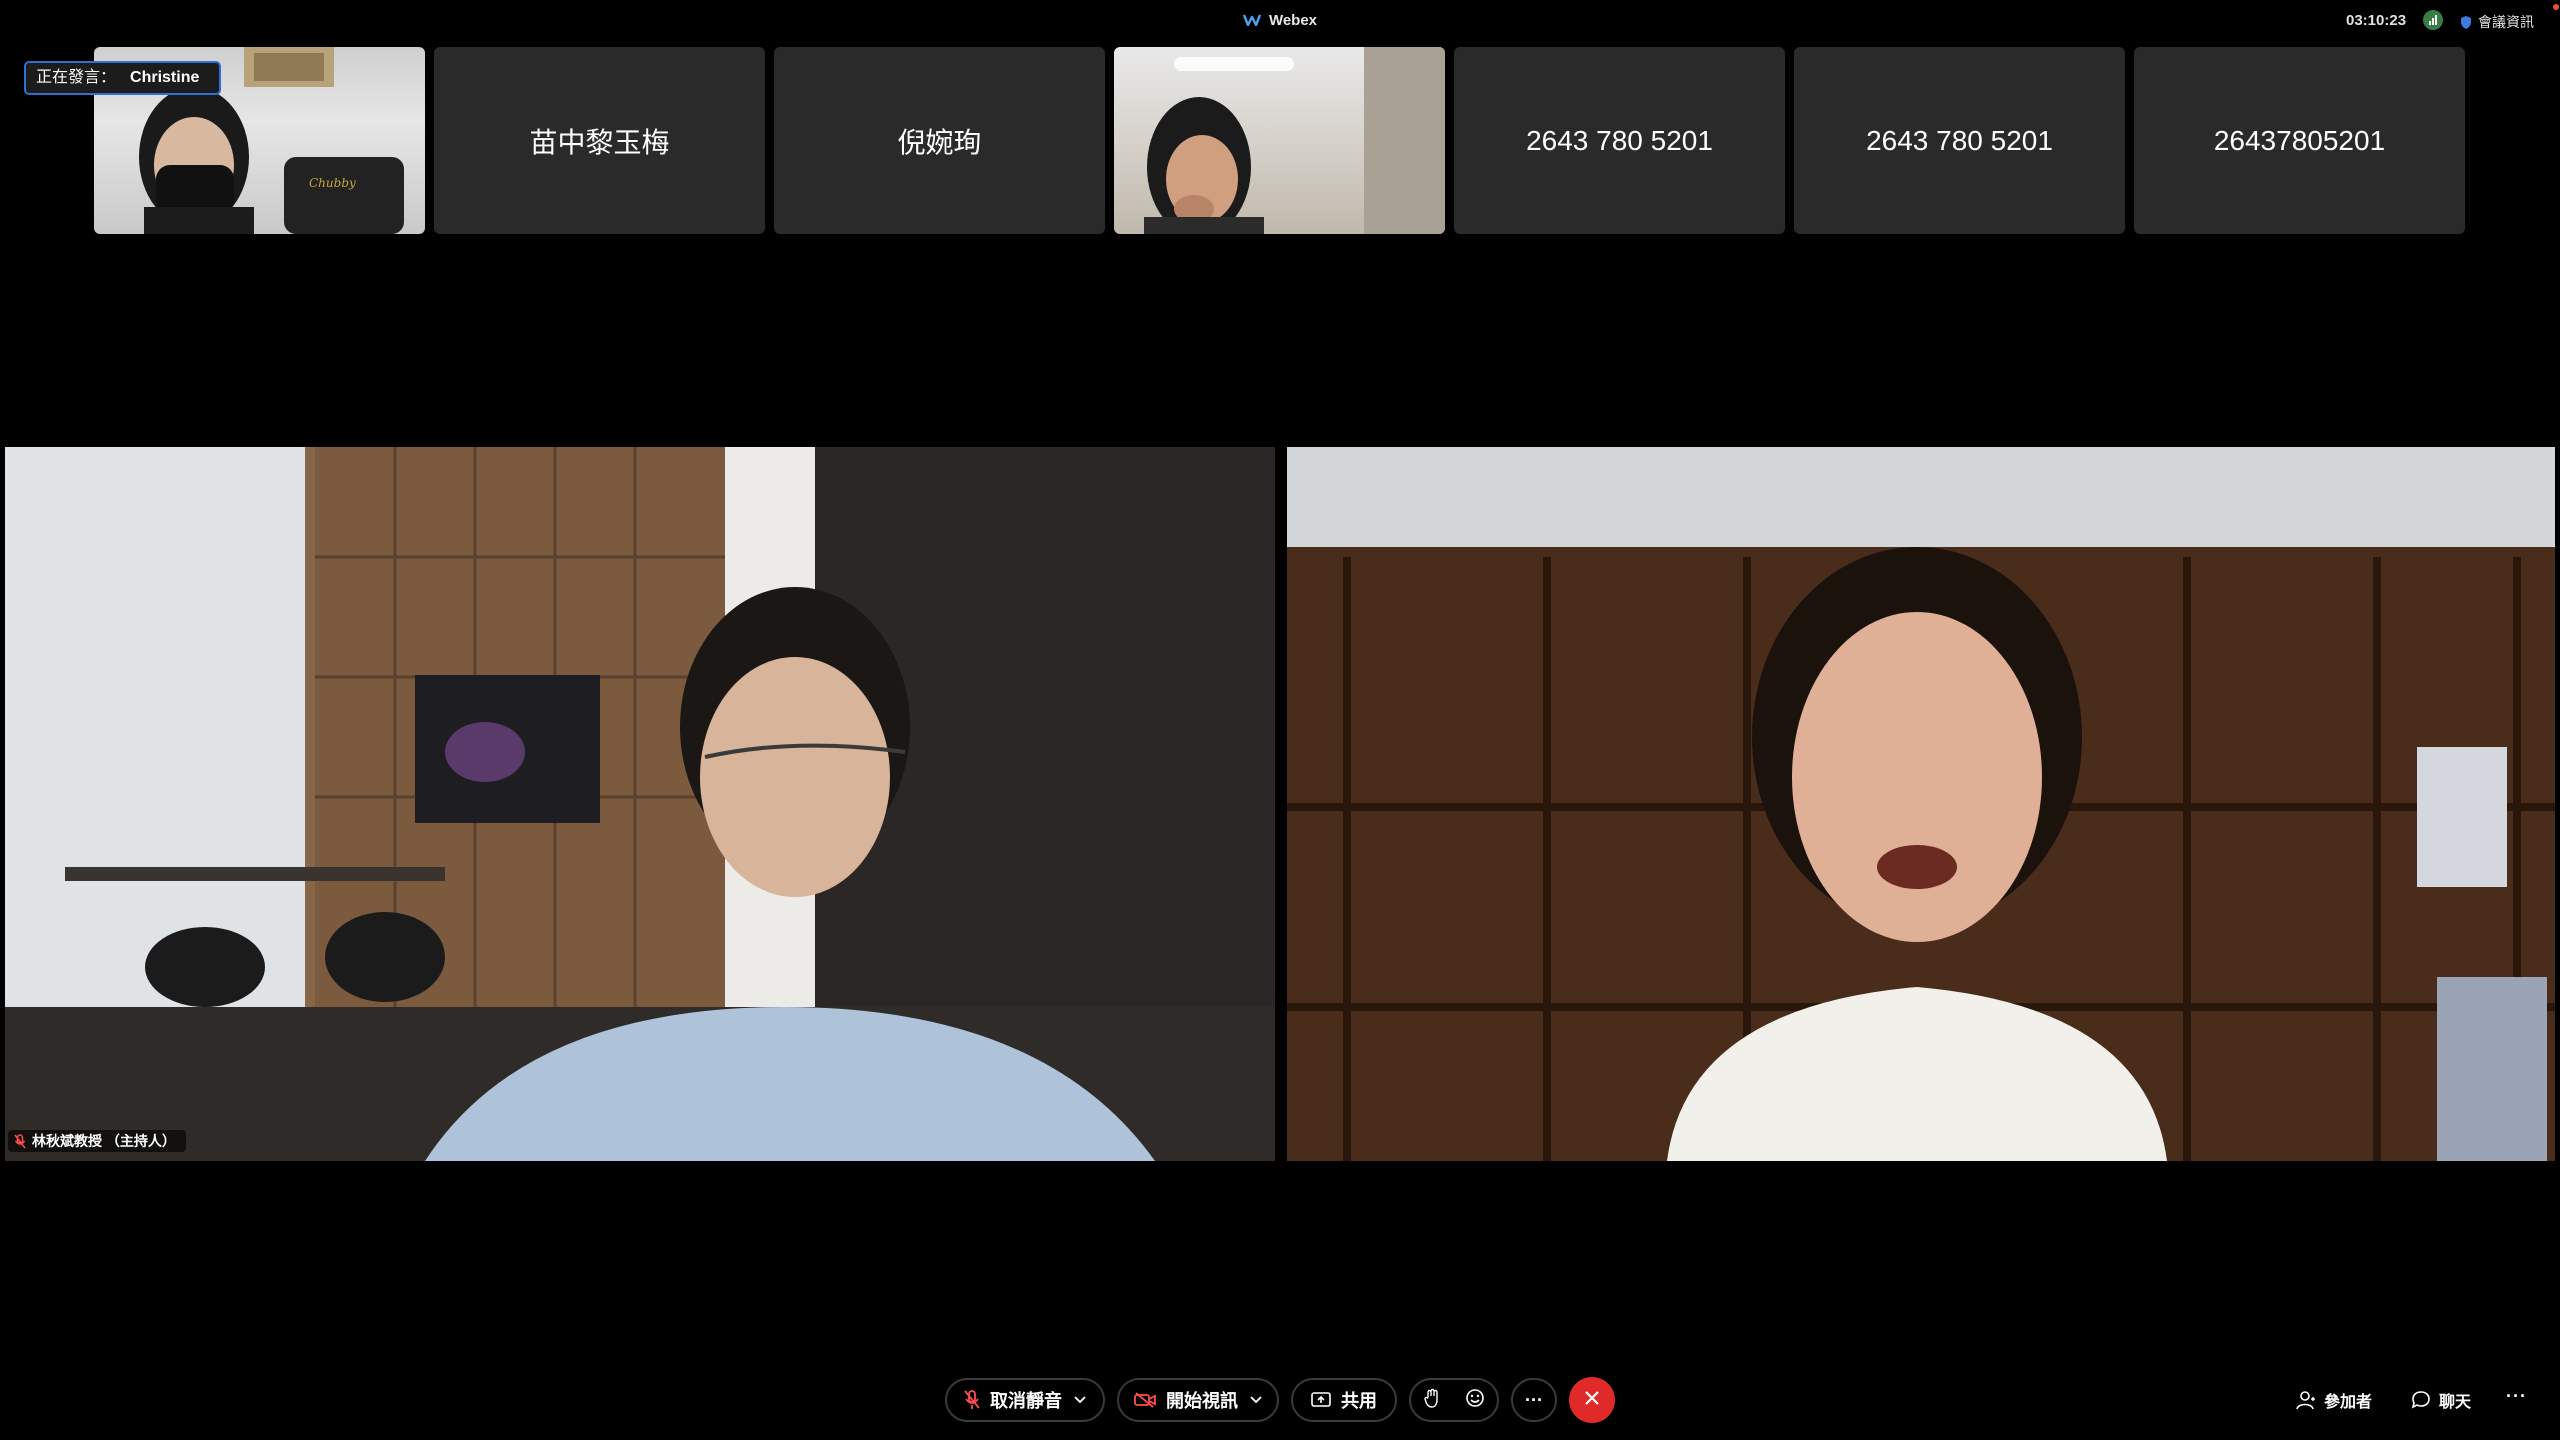  I want to click on webex-logo-icon, so click(1252, 20).